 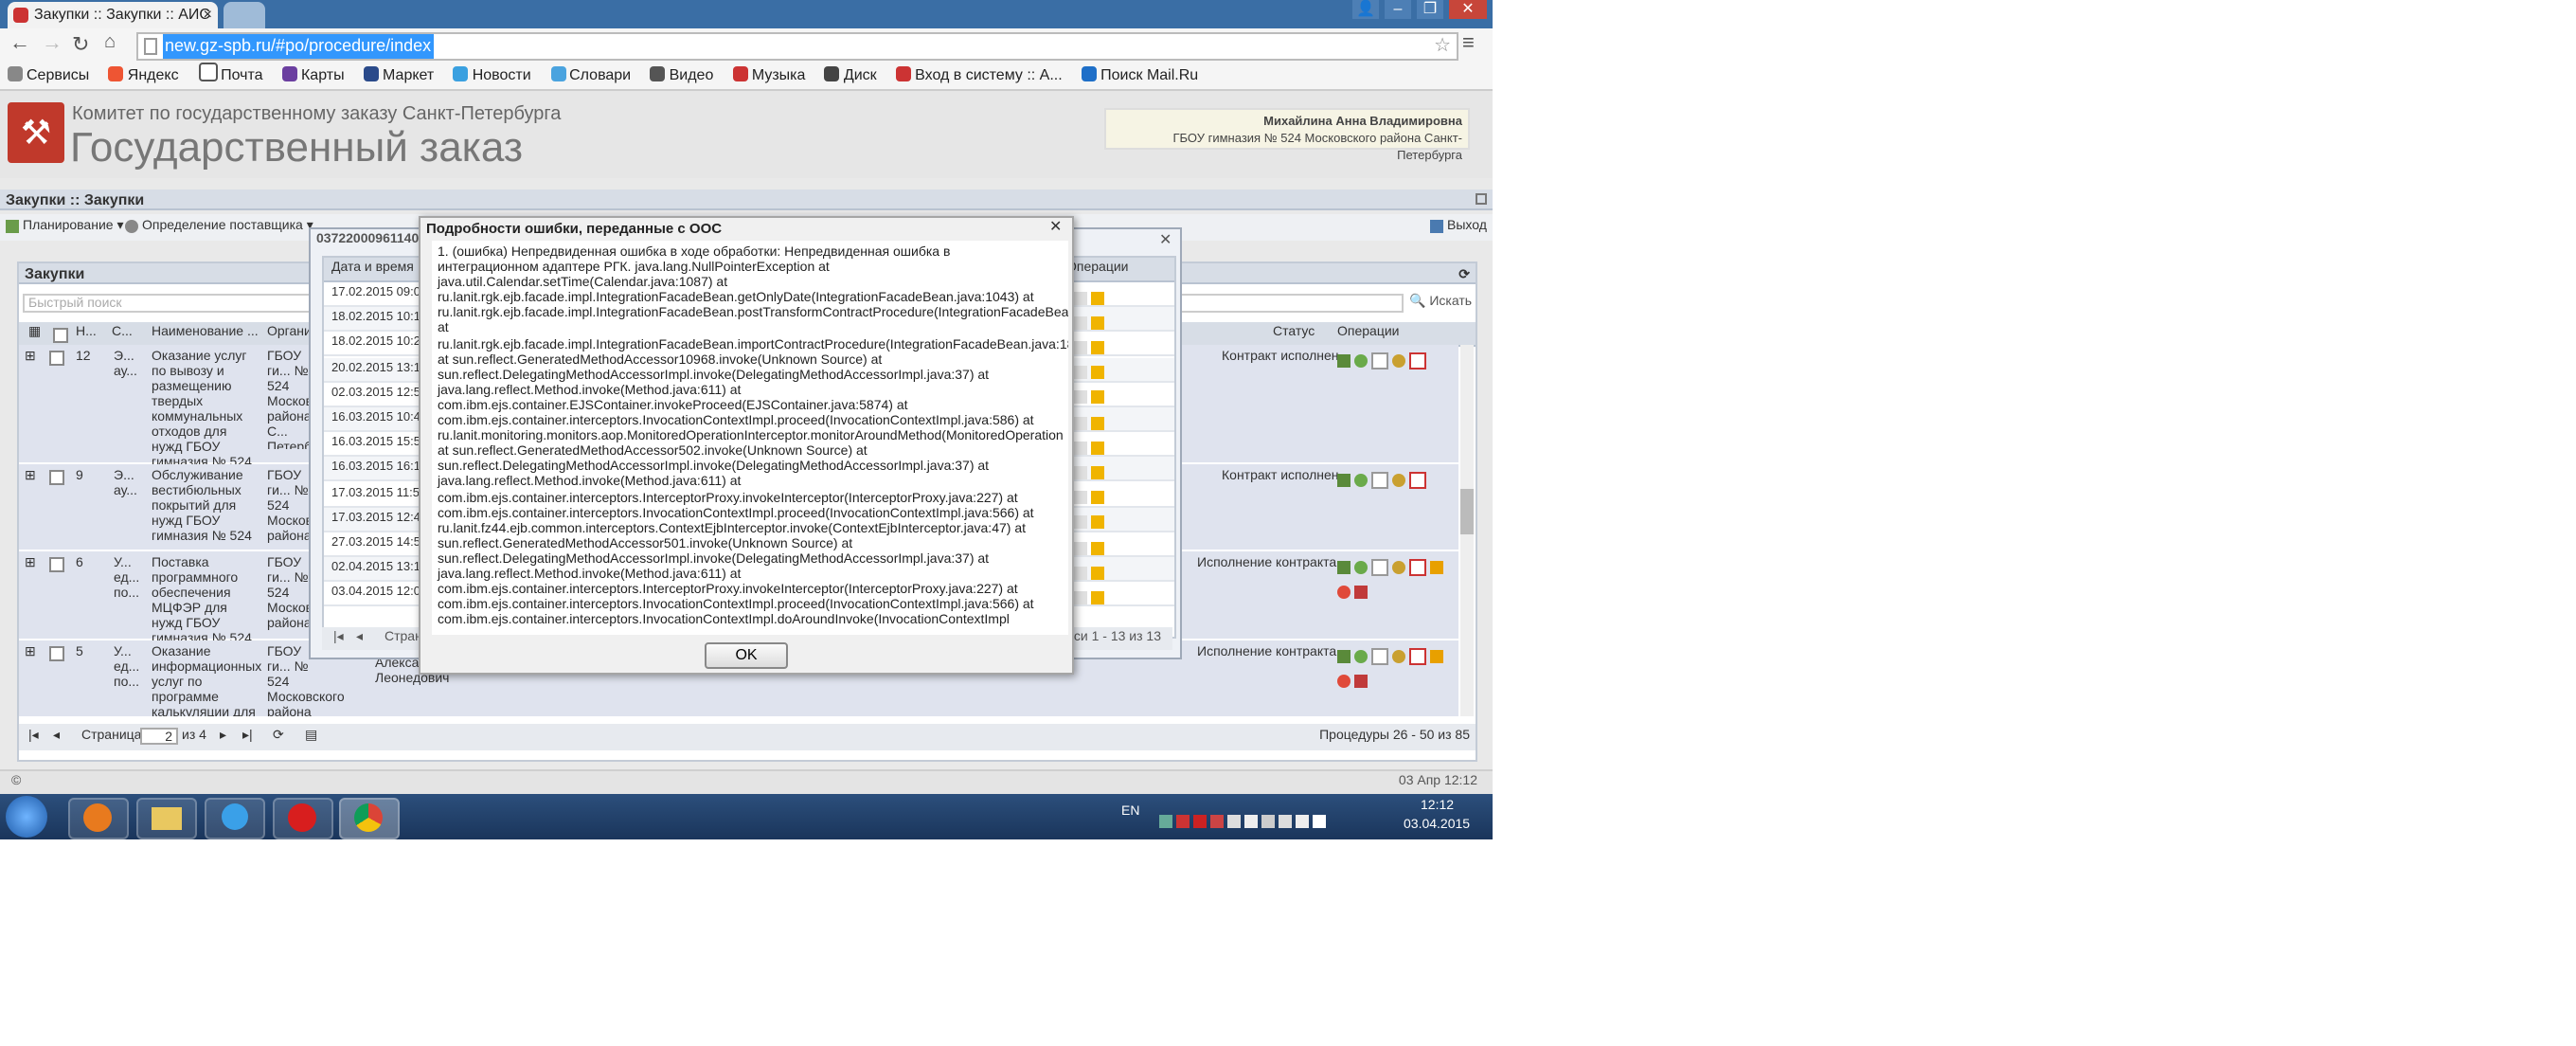 What do you see at coordinates (313, 76) in the screenshot?
I see `bookmark-maps: Карты` at bounding box center [313, 76].